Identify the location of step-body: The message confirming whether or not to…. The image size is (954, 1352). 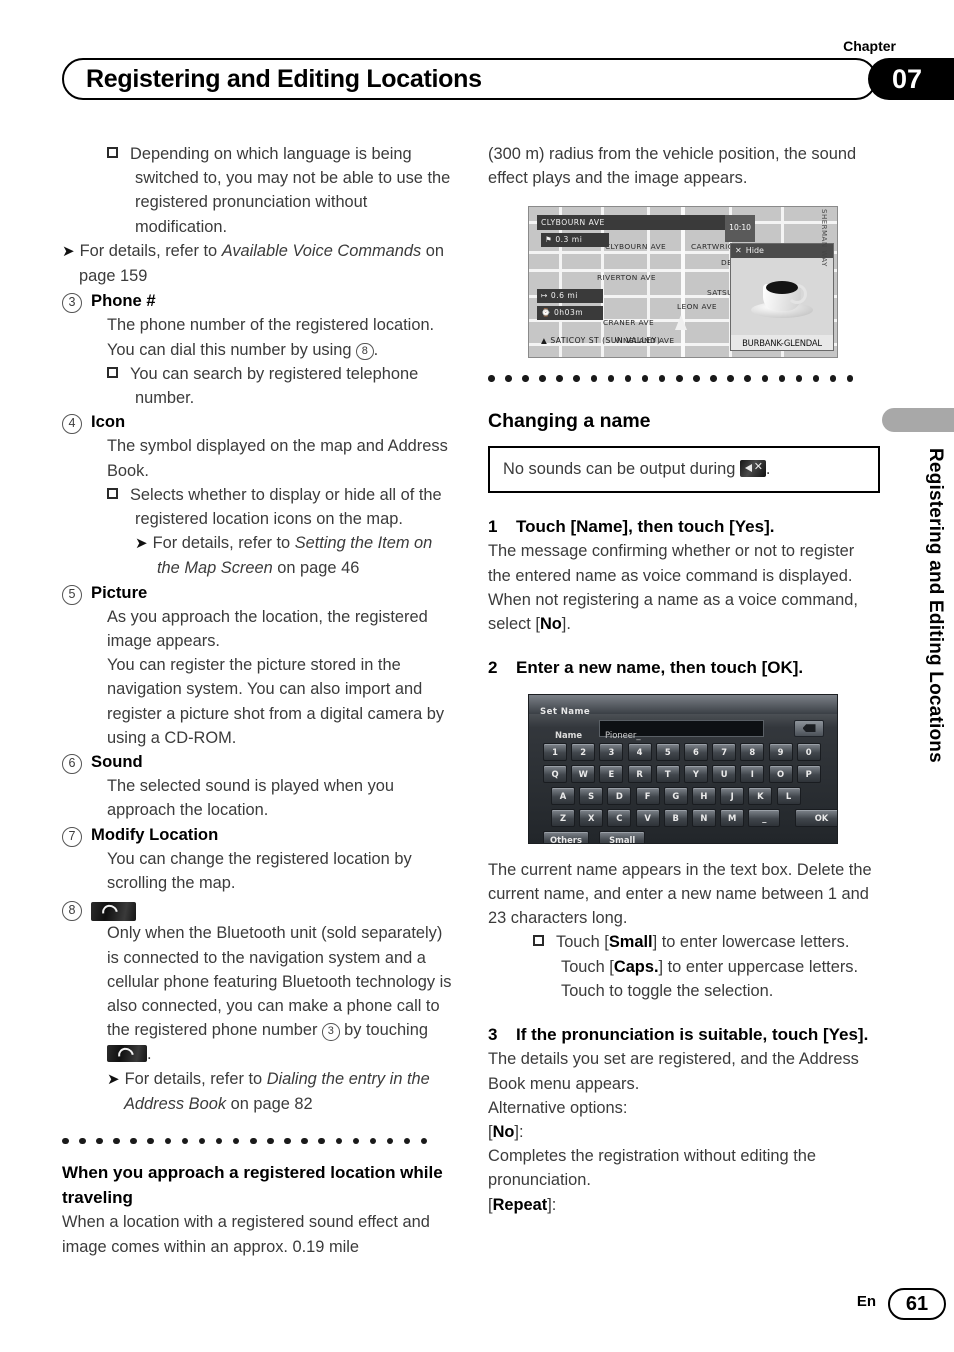
(671, 563).